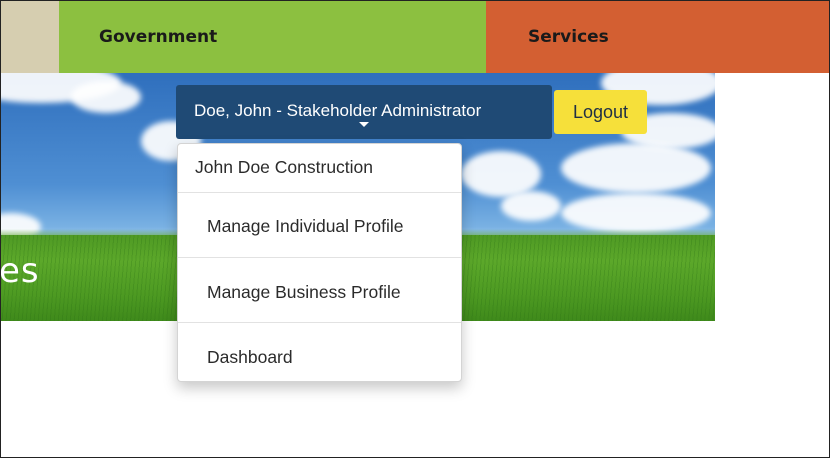 Image resolution: width=830 pixels, height=458 pixels. I want to click on menu-item-label: Manage Business Profile, so click(304, 292).